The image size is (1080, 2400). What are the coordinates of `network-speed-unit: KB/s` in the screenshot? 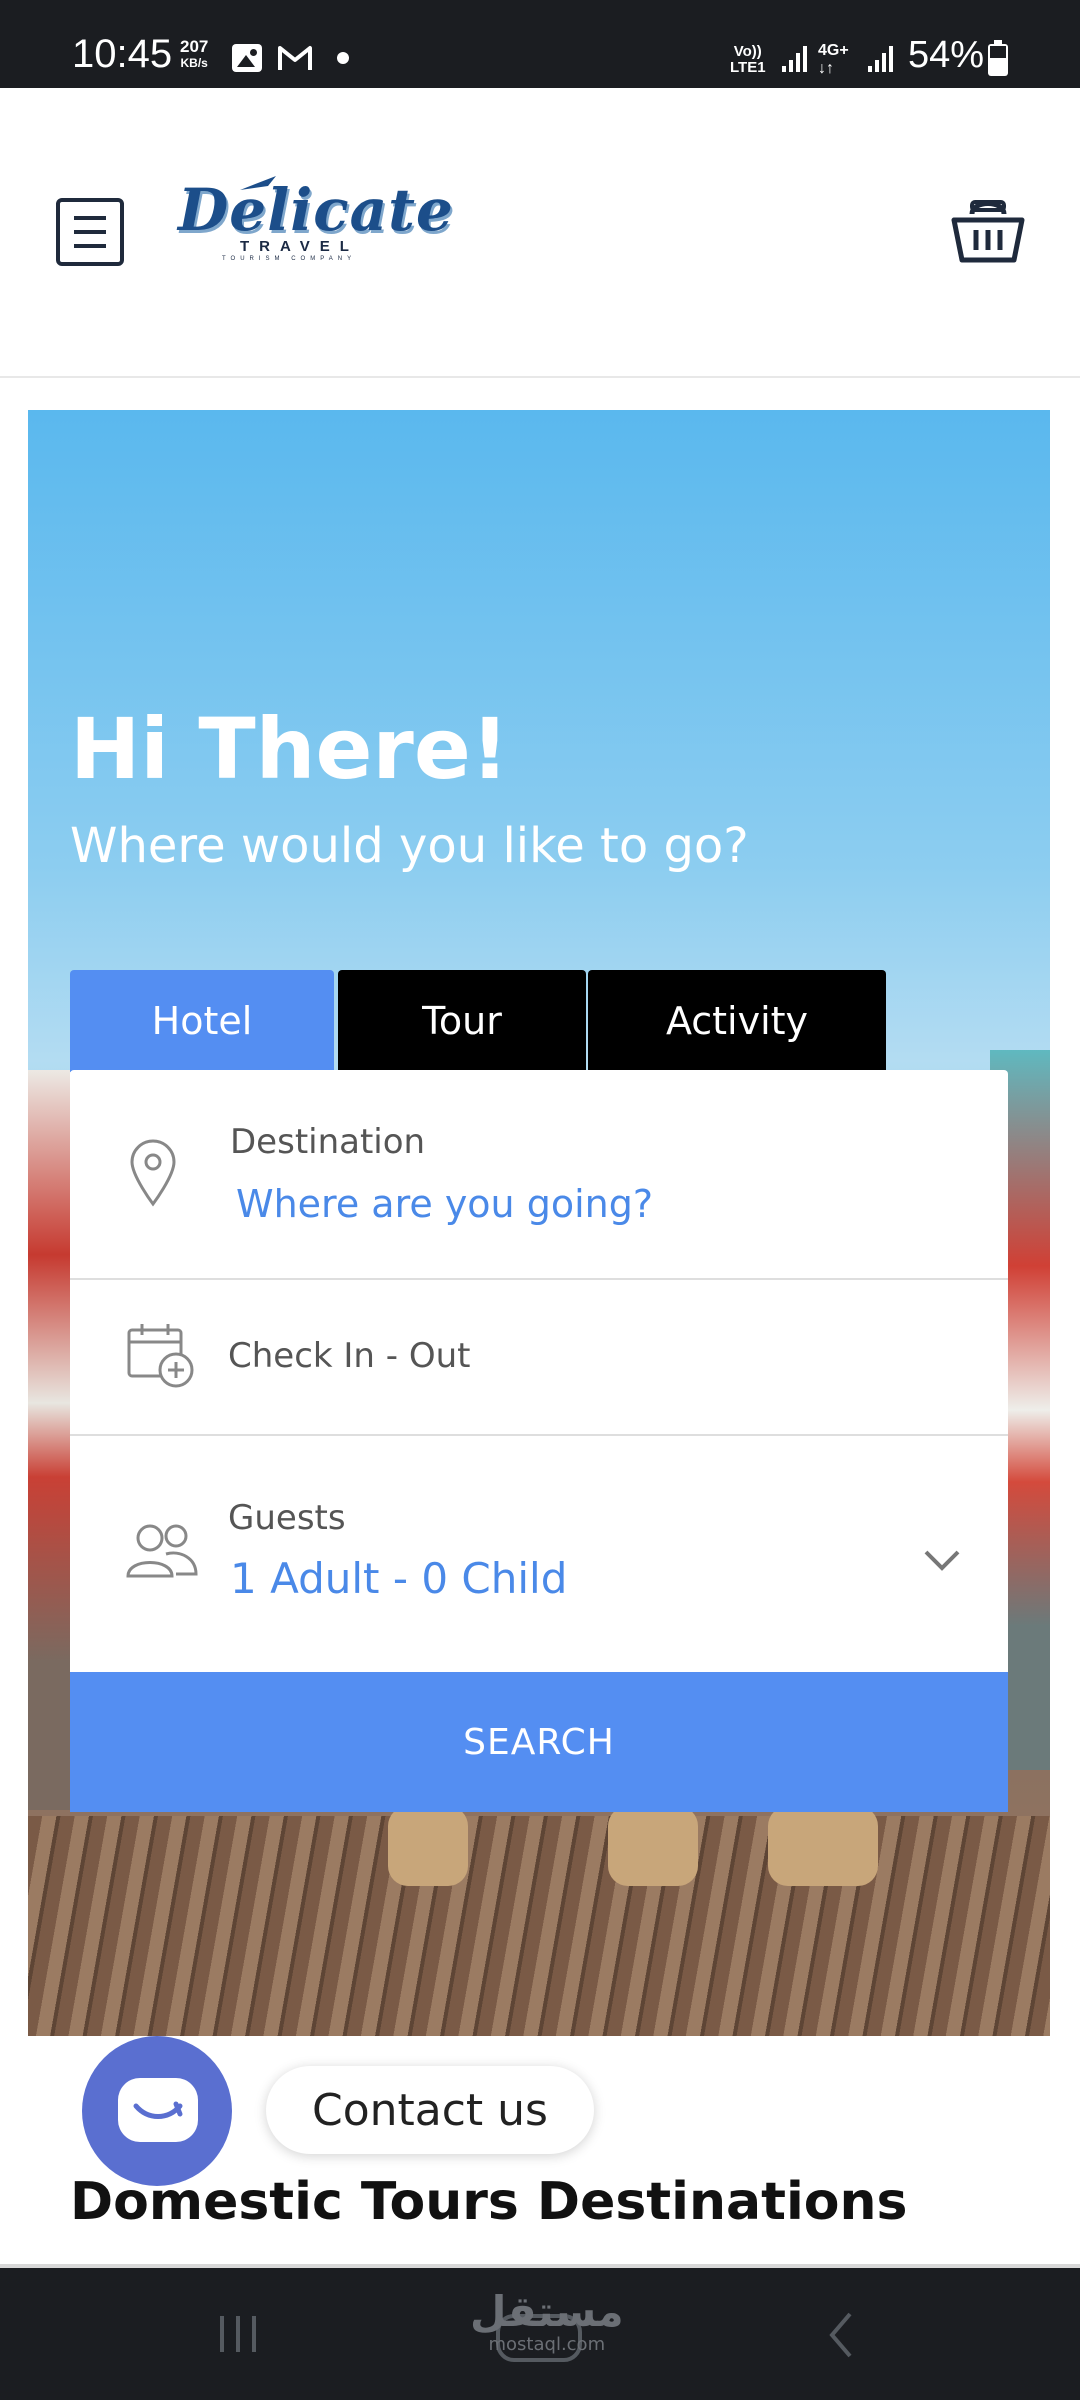 It's located at (194, 63).